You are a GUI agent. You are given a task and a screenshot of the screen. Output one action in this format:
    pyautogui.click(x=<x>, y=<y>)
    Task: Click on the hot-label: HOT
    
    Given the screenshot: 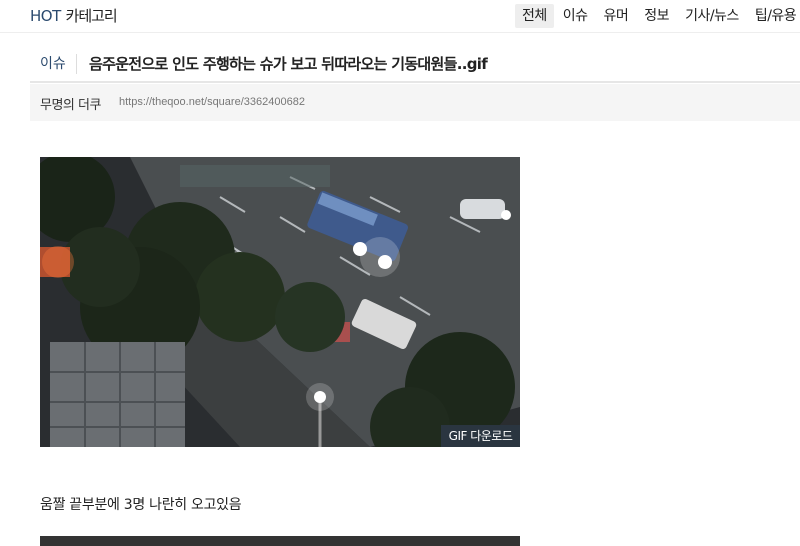 What is the action you would take?
    pyautogui.click(x=45, y=16)
    